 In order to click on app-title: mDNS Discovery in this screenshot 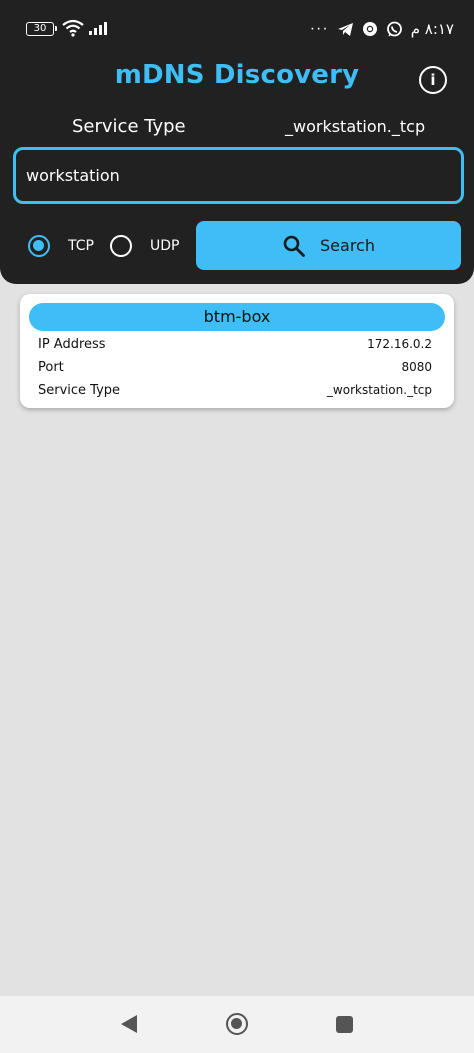, I will do `click(237, 75)`.